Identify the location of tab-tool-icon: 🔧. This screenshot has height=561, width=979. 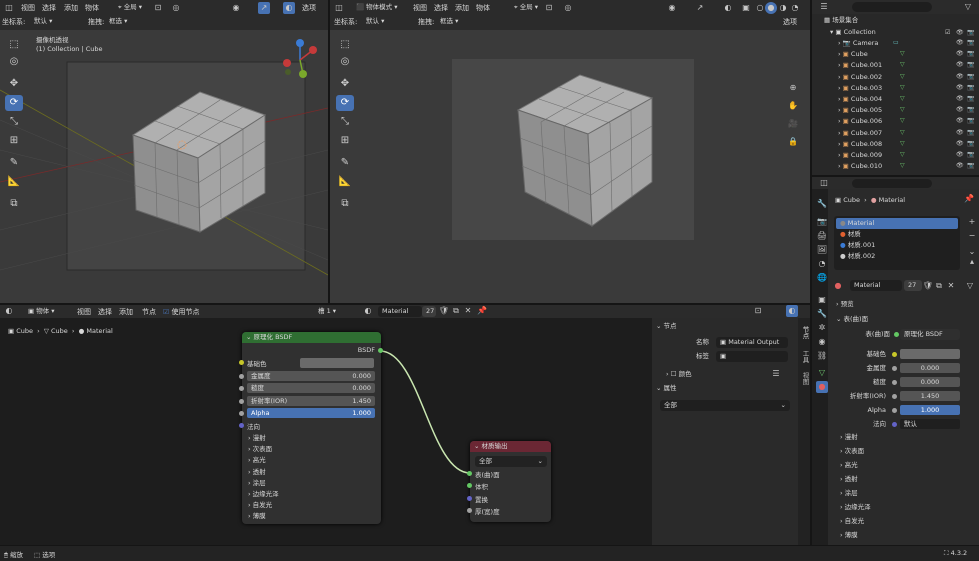
(822, 204).